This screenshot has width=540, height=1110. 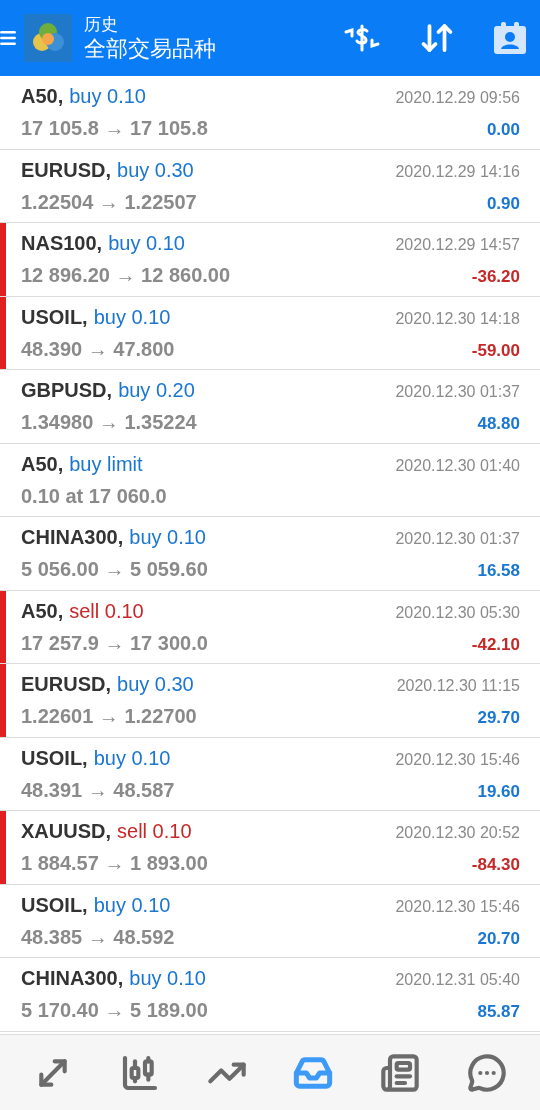 What do you see at coordinates (495, 350) in the screenshot?
I see `profit-value: -59.00` at bounding box center [495, 350].